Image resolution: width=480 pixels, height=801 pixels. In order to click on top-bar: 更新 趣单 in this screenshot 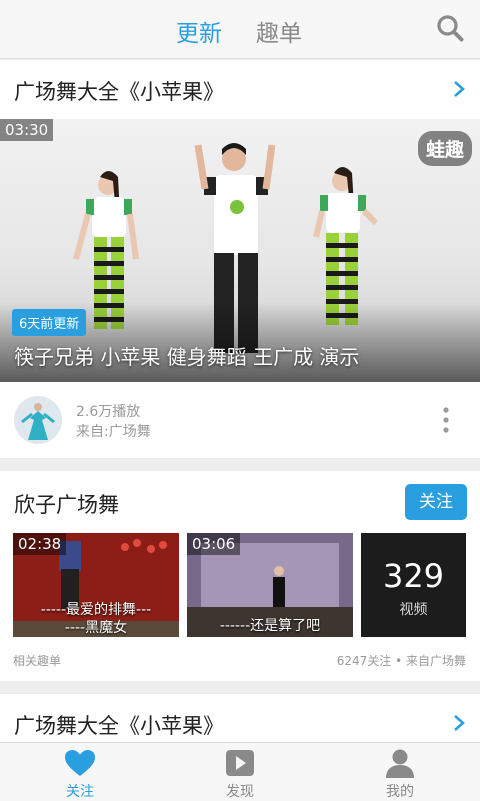, I will do `click(240, 29)`.